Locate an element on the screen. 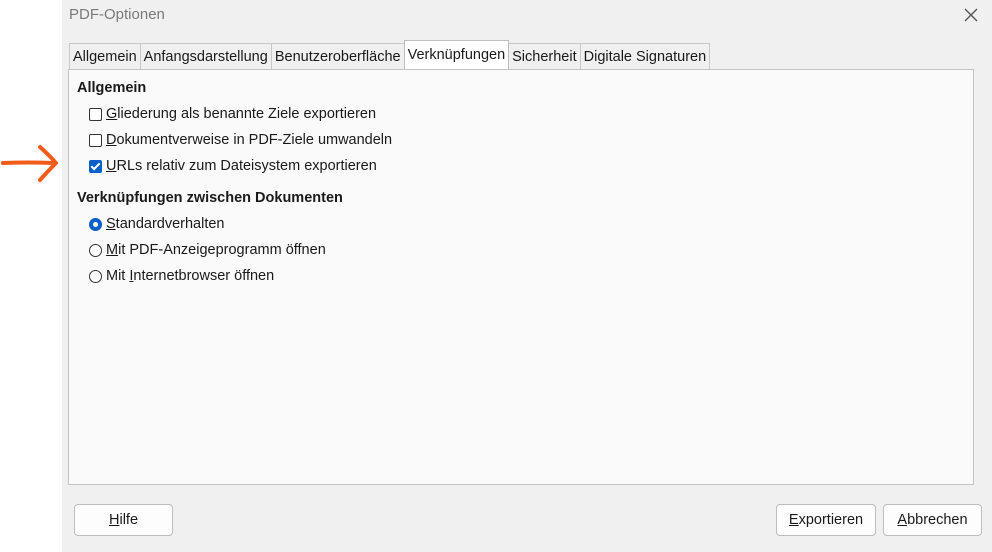  tab-anfangsdarstellung: Anfangsdarstellung is located at coordinates (205, 56).